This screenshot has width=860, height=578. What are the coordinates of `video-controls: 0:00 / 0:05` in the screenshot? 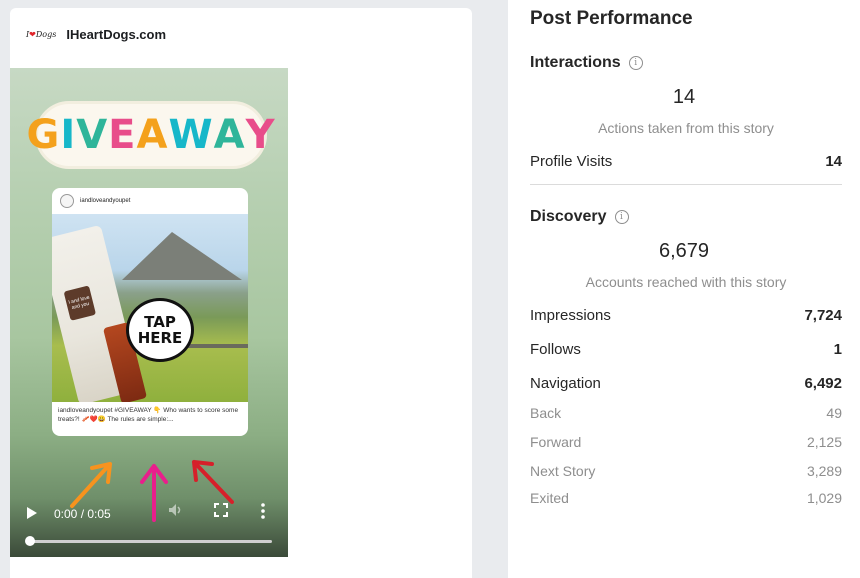 It's located at (149, 522).